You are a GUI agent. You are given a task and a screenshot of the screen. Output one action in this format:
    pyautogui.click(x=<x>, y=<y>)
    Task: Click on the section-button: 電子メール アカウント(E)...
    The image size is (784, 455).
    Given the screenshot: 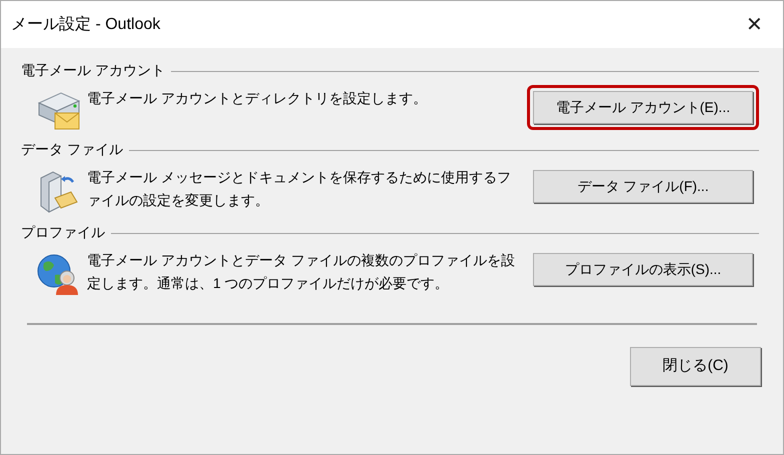 What is the action you would take?
    pyautogui.click(x=643, y=107)
    